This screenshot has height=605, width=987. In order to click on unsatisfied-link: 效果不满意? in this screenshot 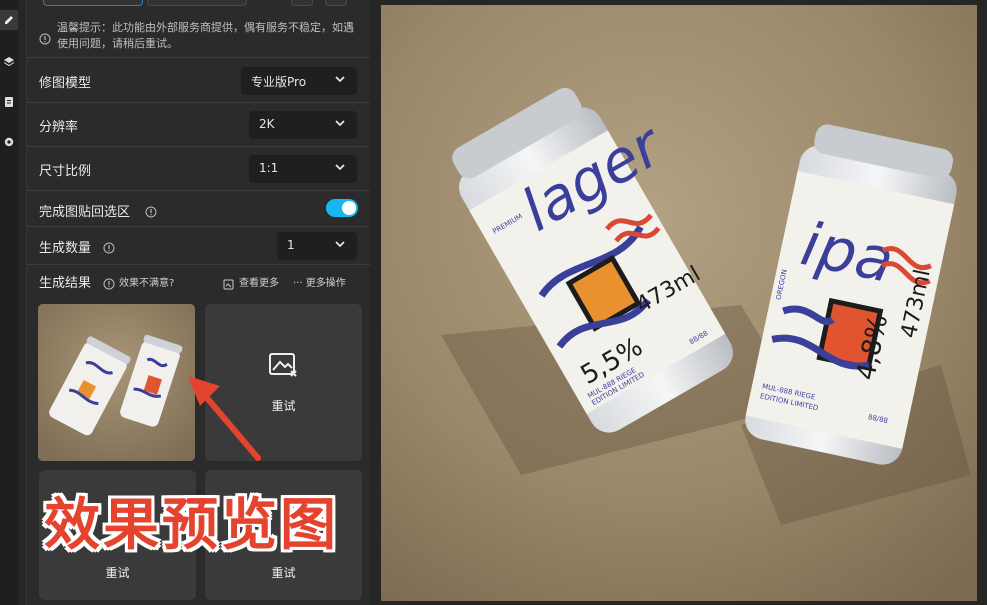, I will do `click(146, 281)`.